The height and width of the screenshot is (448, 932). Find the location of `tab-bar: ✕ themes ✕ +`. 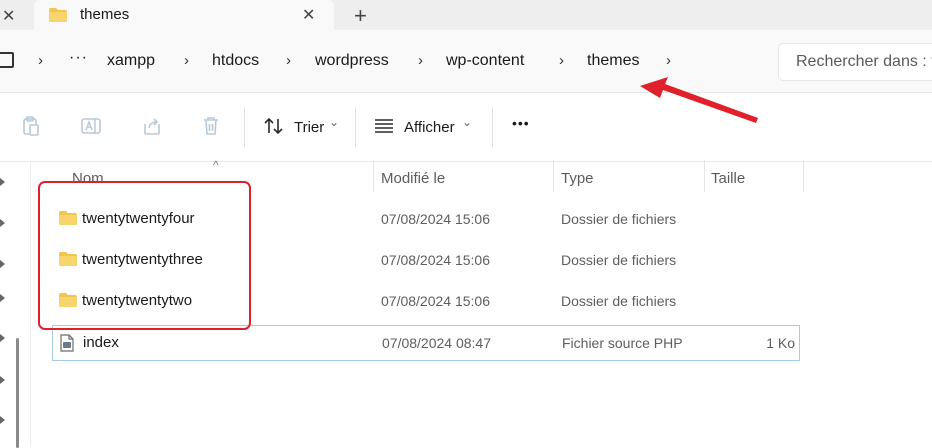

tab-bar: ✕ themes ✕ + is located at coordinates (466, 15).